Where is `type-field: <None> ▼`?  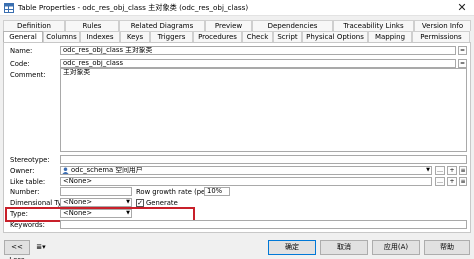 type-field: <None> ▼ is located at coordinates (96, 213).